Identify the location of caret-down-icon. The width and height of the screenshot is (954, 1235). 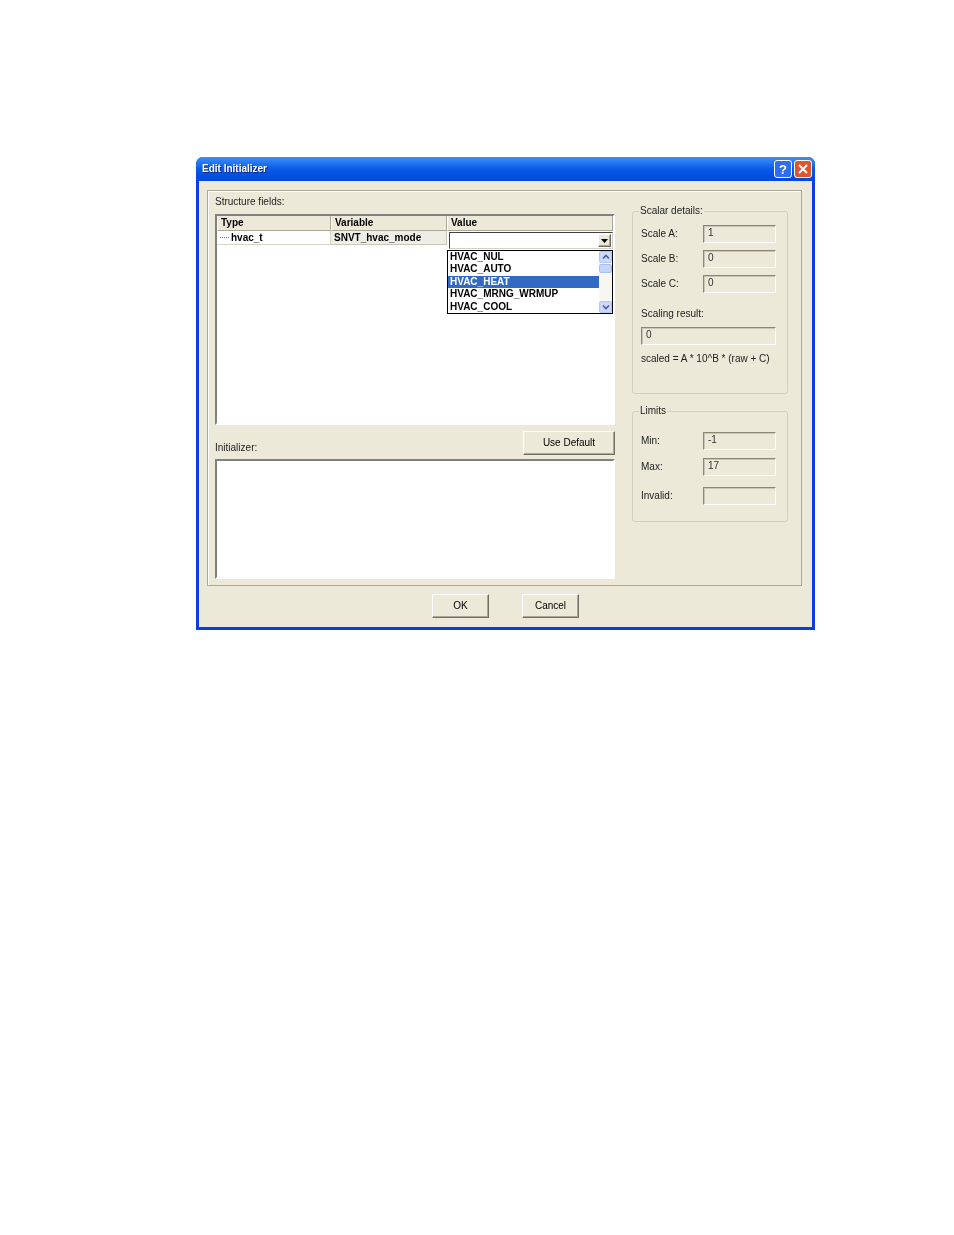
(604, 240).